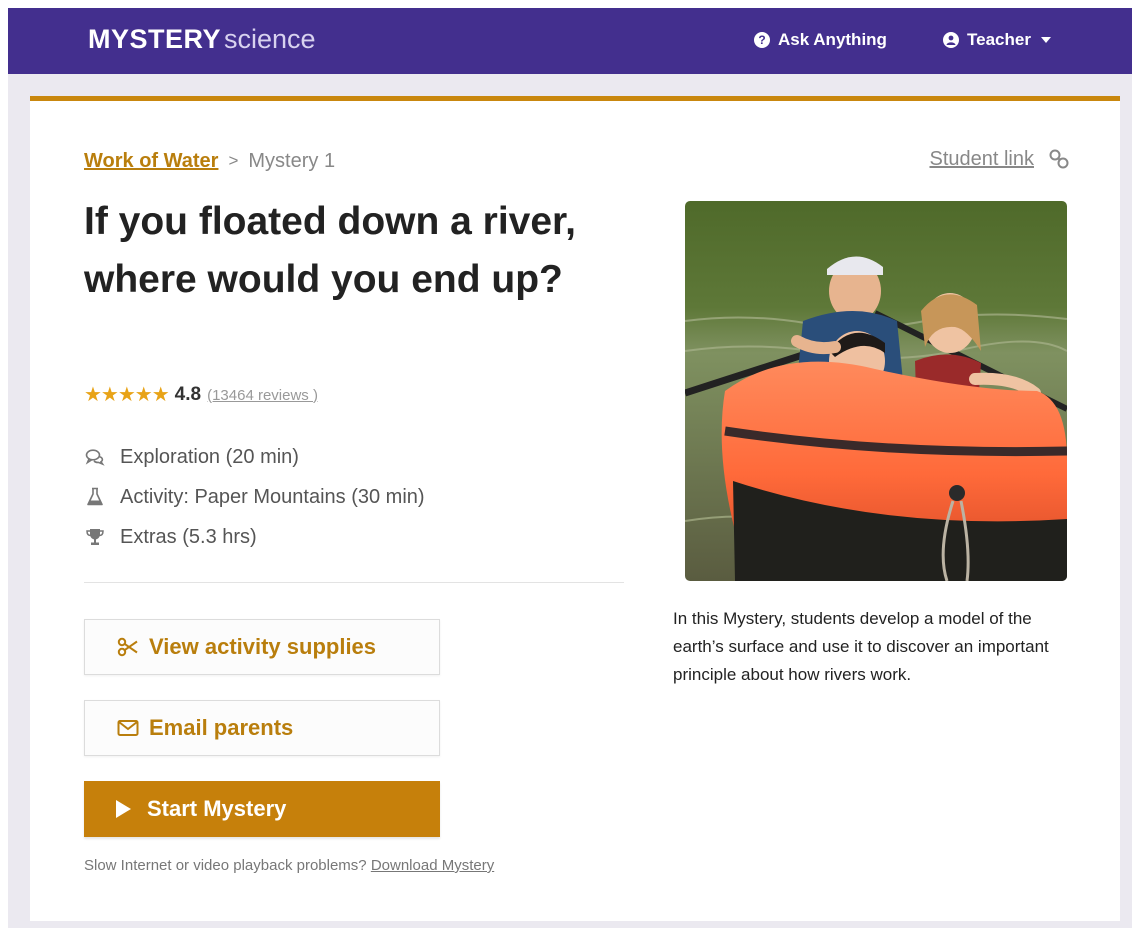  What do you see at coordinates (127, 395) in the screenshot?
I see `star-rating-icon: ★★★★★` at bounding box center [127, 395].